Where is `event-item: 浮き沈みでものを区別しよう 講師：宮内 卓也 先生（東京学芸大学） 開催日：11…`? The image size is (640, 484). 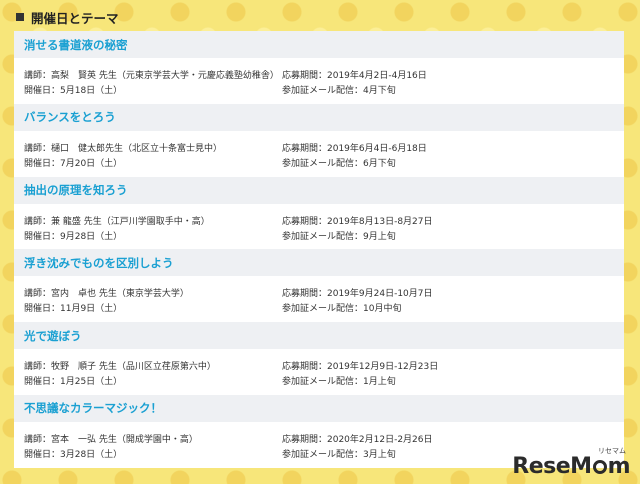
event-item: 浮き沈みでものを区別しよう 講師：宮内 卓也 先生（東京学芸大学） 開催日：11… is located at coordinates (319, 285).